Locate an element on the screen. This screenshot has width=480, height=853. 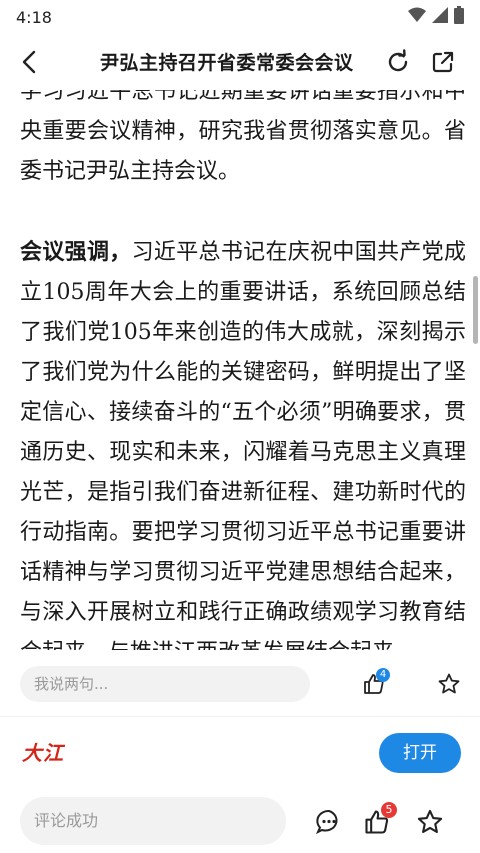
like-count-badge: 5 is located at coordinates (389, 810).